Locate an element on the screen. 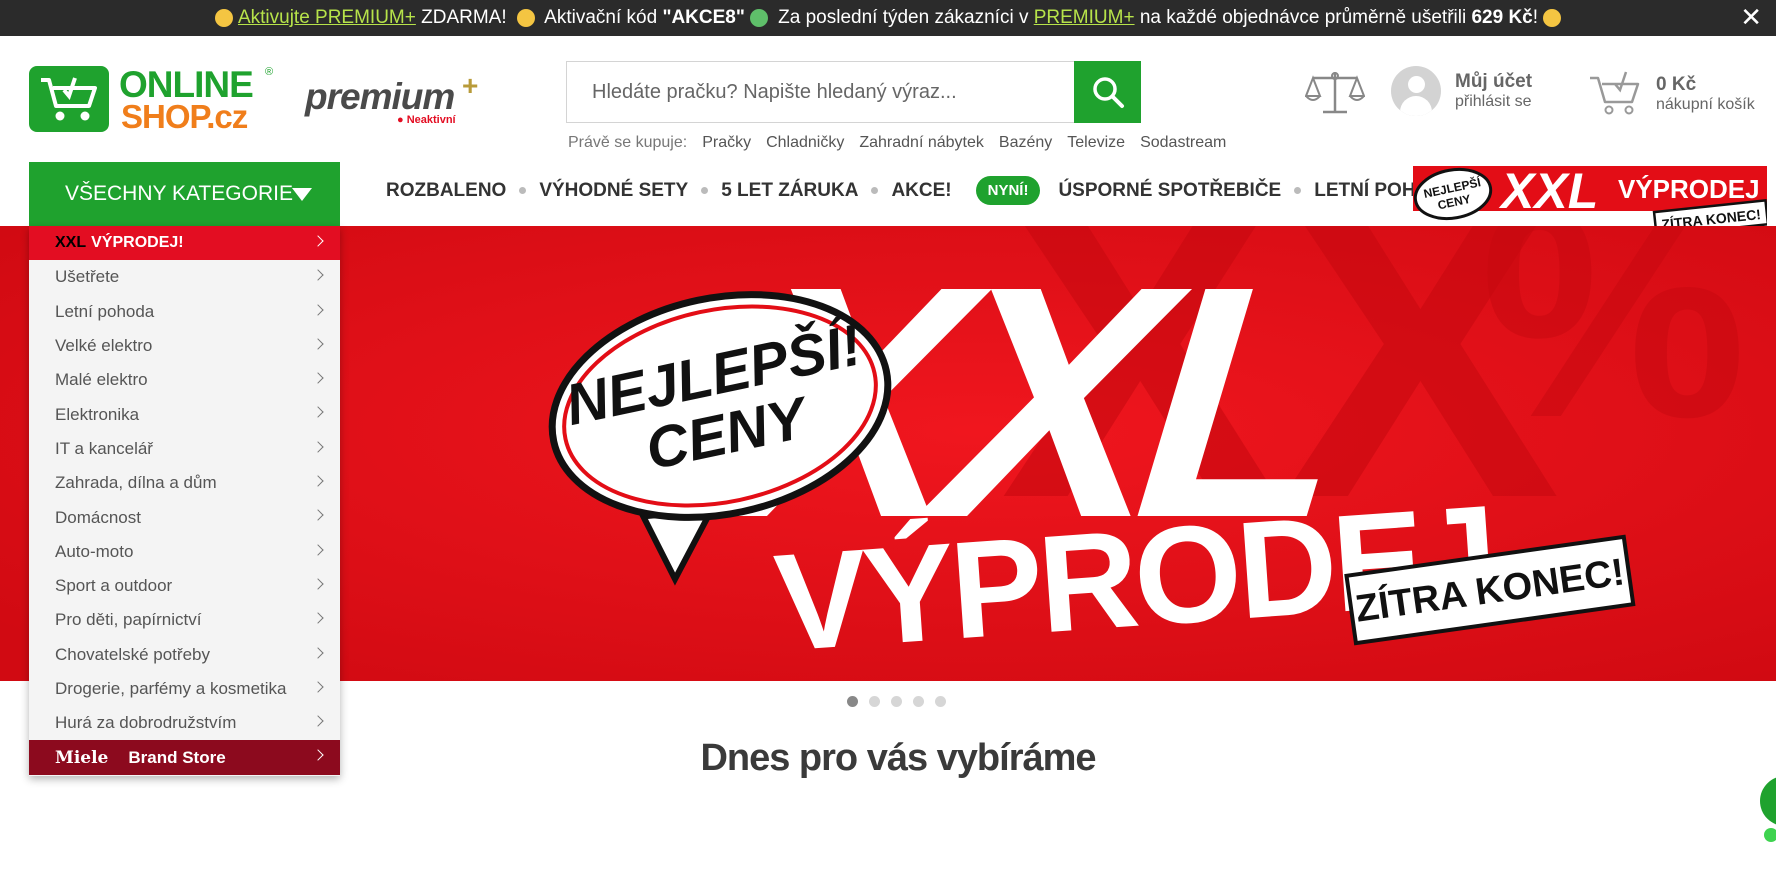  premium-plus: + is located at coordinates (470, 85).